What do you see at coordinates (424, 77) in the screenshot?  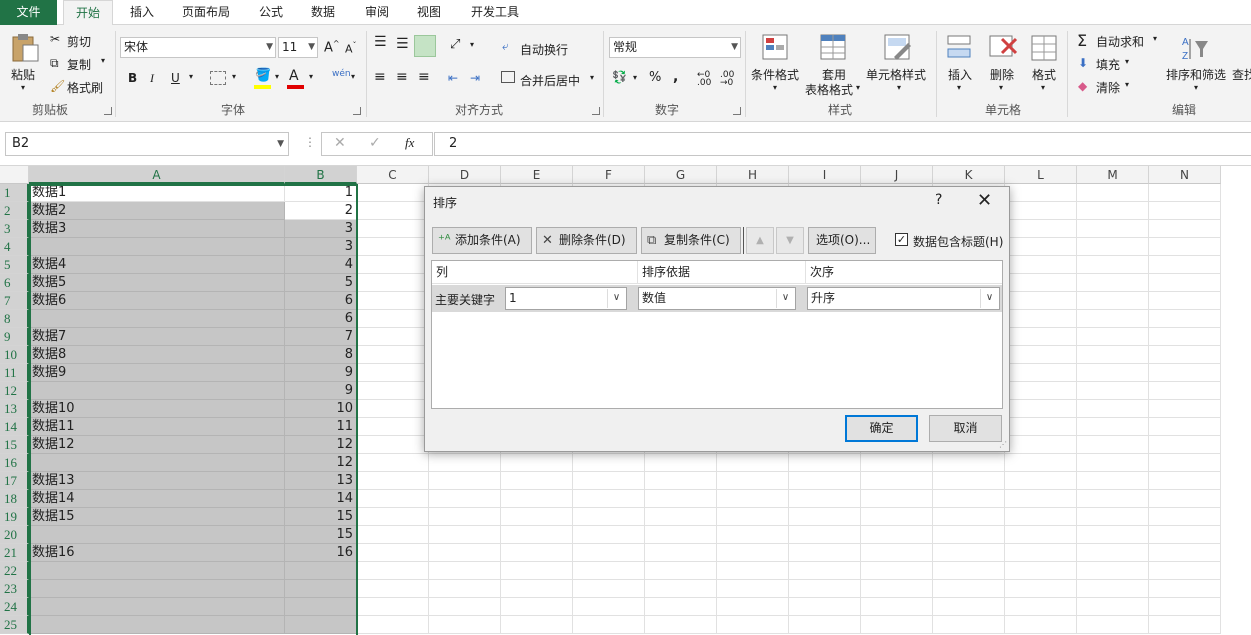 I see `align-right-icon: ≡` at bounding box center [424, 77].